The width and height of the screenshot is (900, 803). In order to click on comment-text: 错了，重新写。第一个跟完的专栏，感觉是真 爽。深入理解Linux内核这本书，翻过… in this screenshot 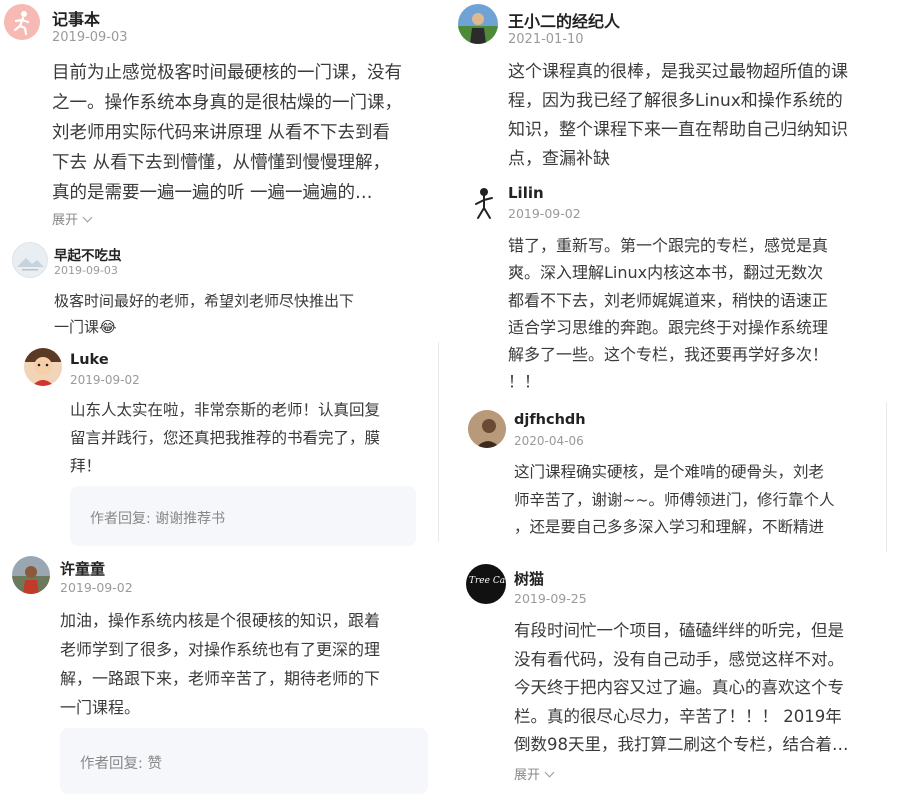, I will do `click(668, 314)`.